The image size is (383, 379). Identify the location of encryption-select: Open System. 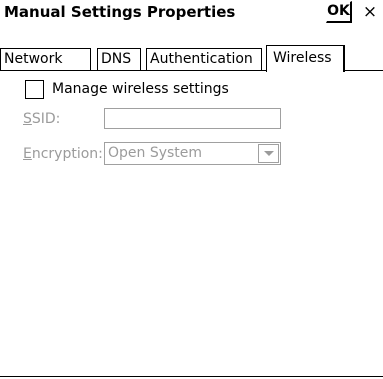
(192, 153).